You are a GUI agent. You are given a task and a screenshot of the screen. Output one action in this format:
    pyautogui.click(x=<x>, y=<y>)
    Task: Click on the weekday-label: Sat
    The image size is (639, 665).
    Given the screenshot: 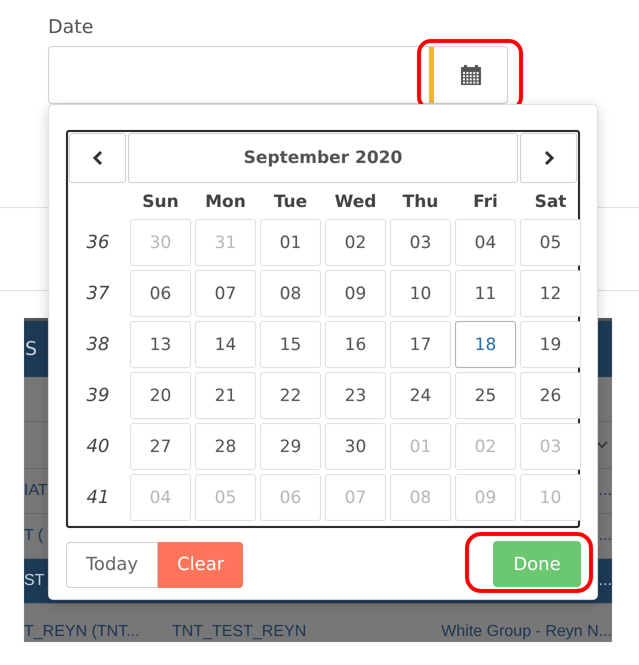 What is the action you would take?
    pyautogui.click(x=551, y=202)
    